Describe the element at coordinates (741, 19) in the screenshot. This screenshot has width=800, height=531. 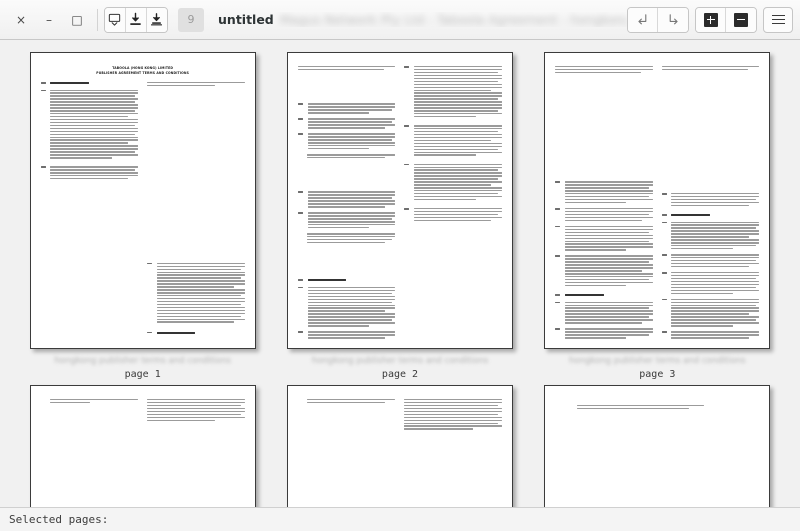
I see `zoom-out-icon` at that location.